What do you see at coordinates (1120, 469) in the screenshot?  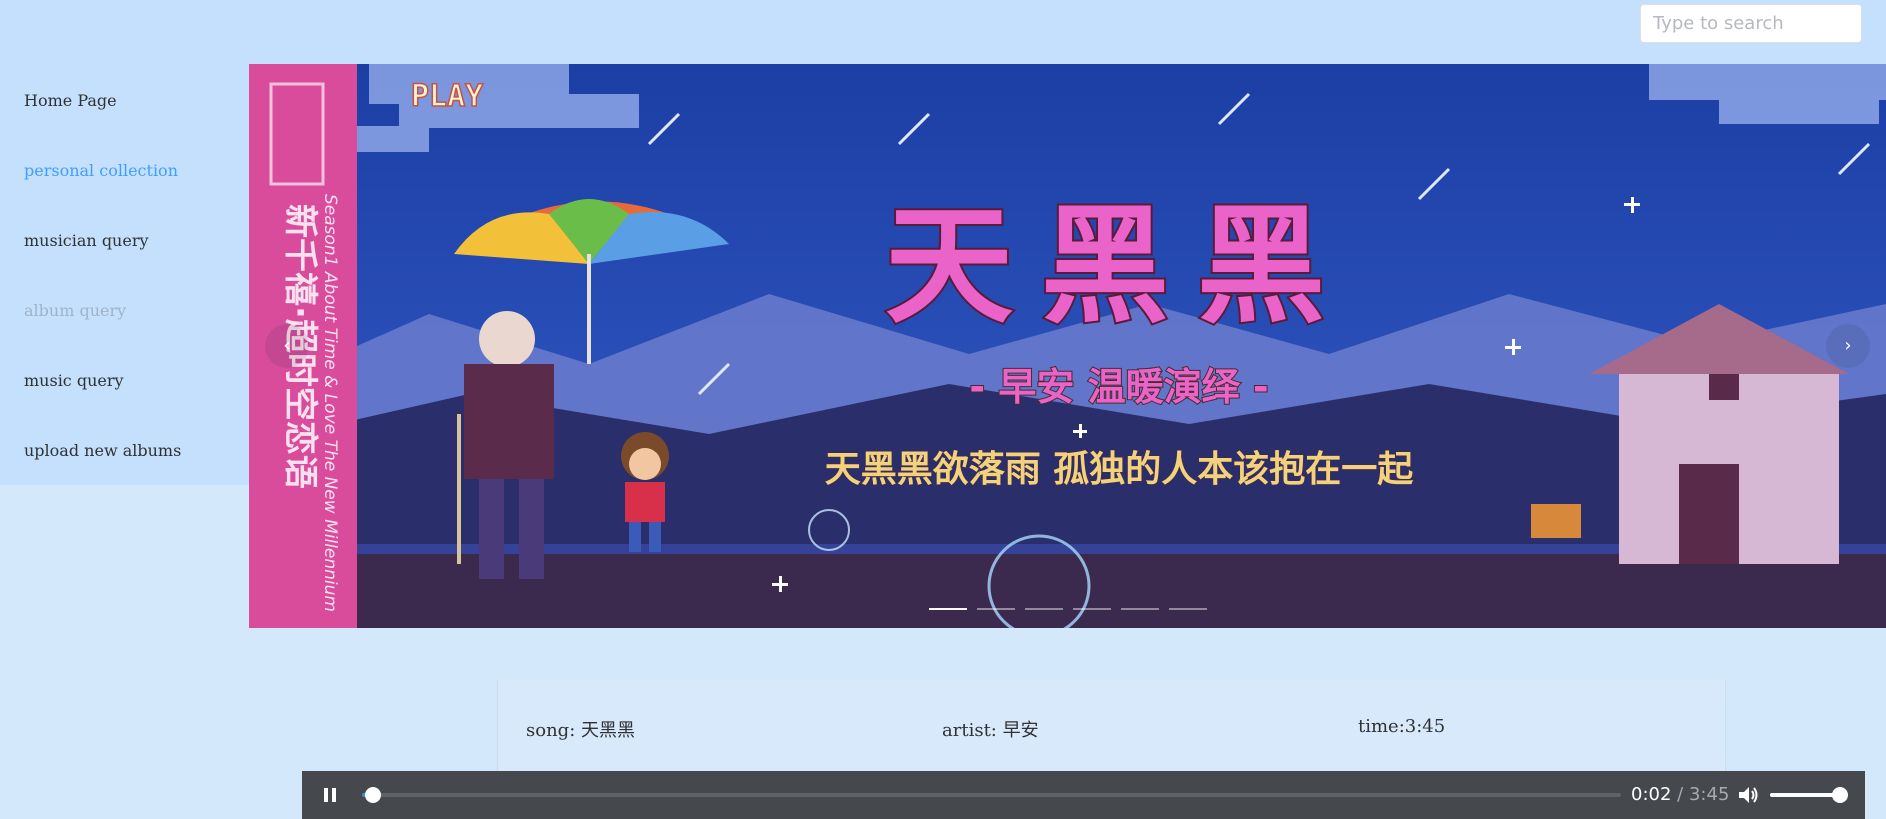 I see `lyric-line-art: 天黑黑欲落雨 孤独的人本该抱在一起` at bounding box center [1120, 469].